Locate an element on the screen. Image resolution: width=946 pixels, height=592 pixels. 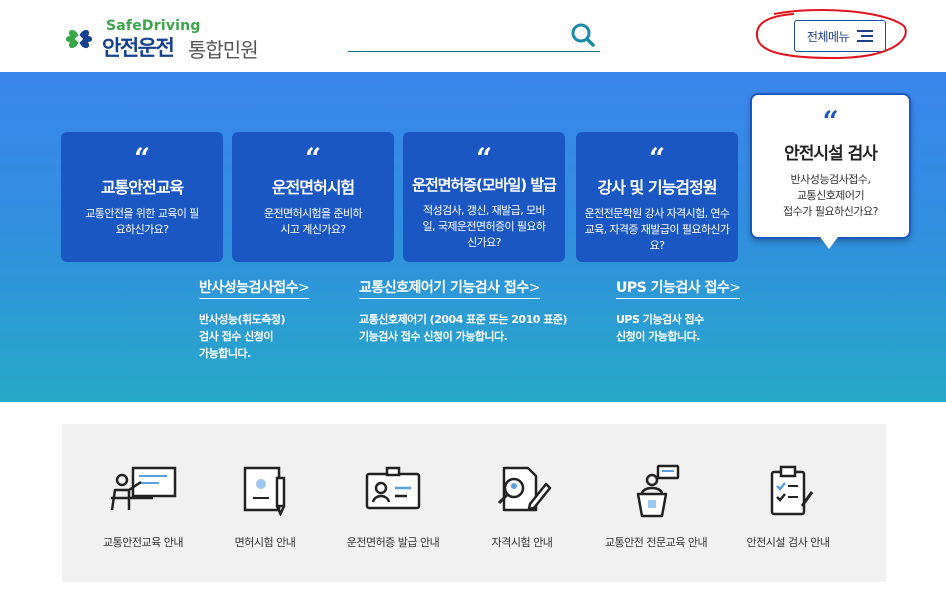
logo-korean: 안전운전 is located at coordinates (138, 48).